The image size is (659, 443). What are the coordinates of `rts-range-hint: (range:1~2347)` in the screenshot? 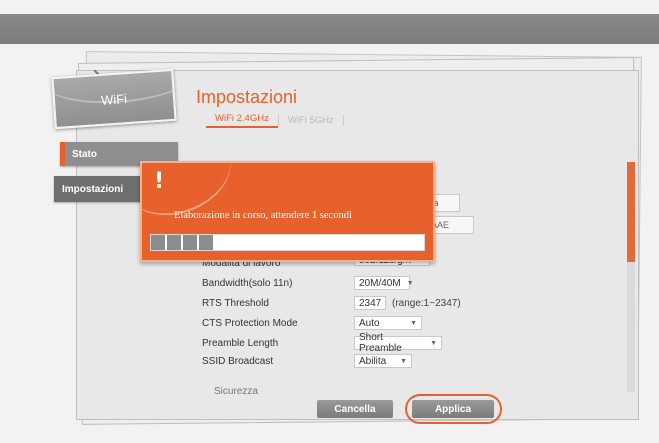 It's located at (426, 303).